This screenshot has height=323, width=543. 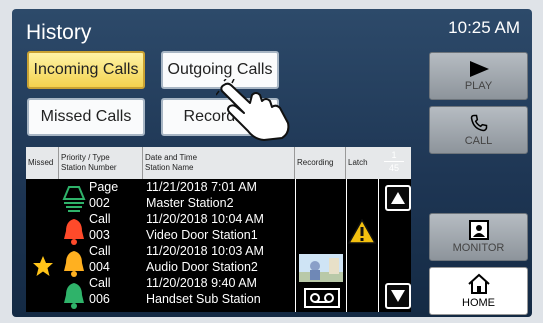 What do you see at coordinates (478, 248) in the screenshot?
I see `monitor-label: MONITOR` at bounding box center [478, 248].